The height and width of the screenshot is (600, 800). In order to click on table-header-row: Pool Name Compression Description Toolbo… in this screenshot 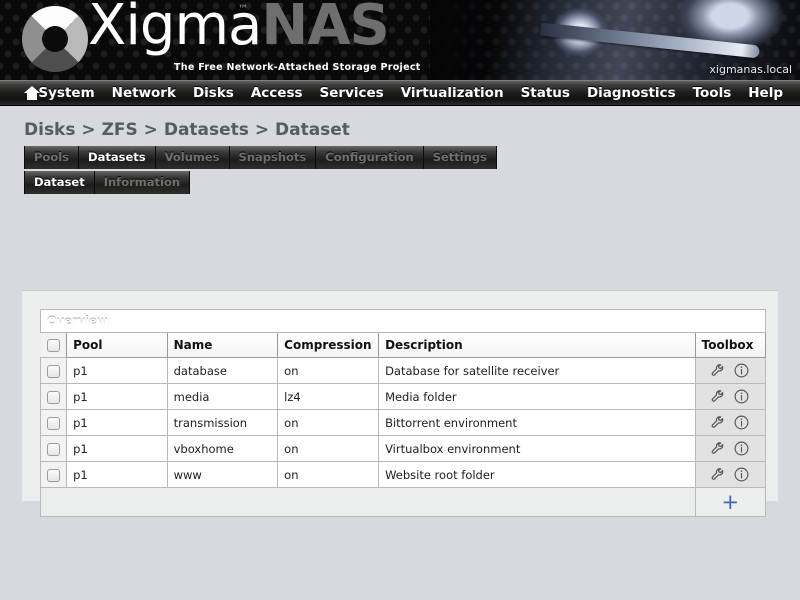, I will do `click(403, 345)`.